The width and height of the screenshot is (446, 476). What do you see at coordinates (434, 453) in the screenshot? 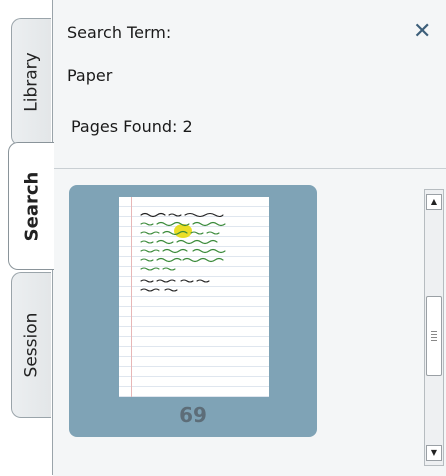
I see `scroll-down-button: ▼` at bounding box center [434, 453].